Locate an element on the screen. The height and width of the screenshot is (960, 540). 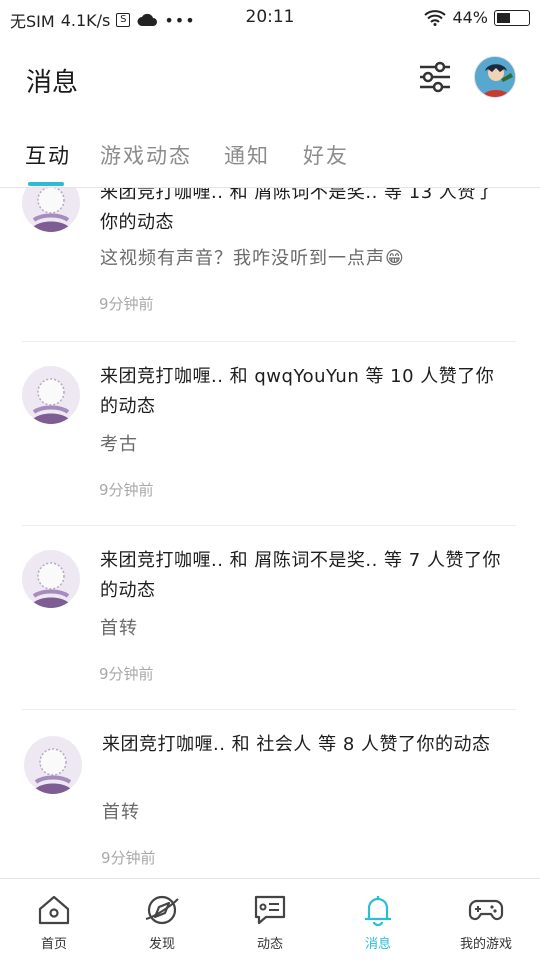
tab-bar: 互动 游戏动态 通知 好友 is located at coordinates (270, 159).